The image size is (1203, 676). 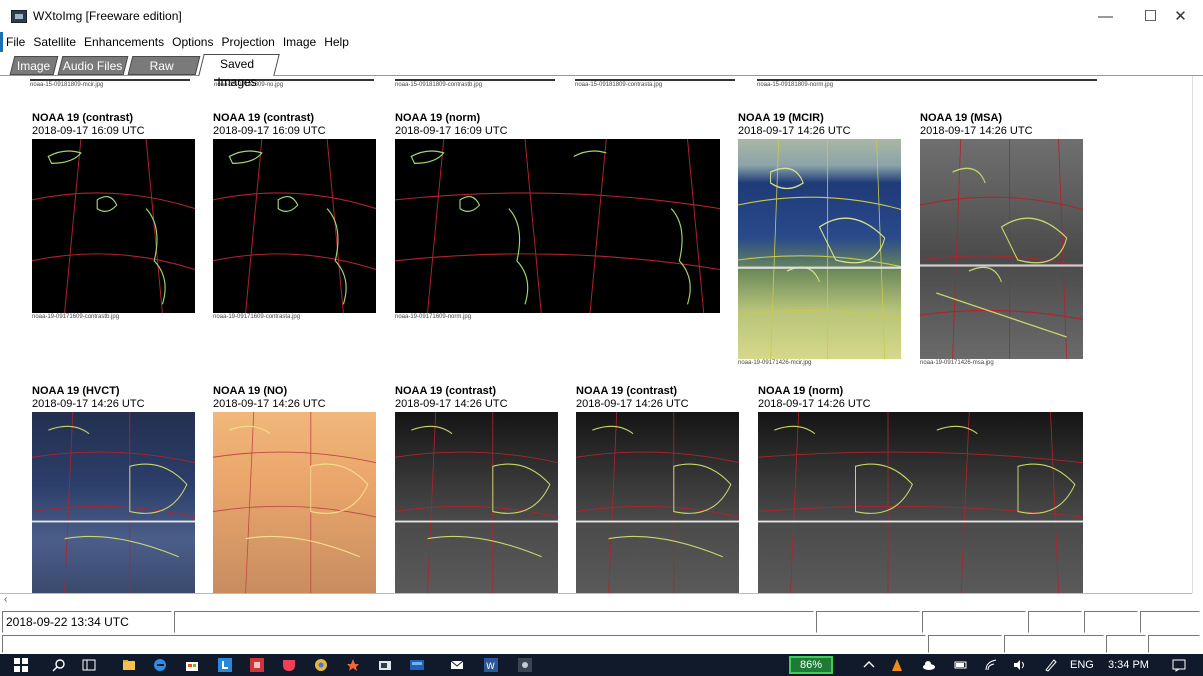 What do you see at coordinates (961, 665) in the screenshot?
I see `battery-icon` at bounding box center [961, 665].